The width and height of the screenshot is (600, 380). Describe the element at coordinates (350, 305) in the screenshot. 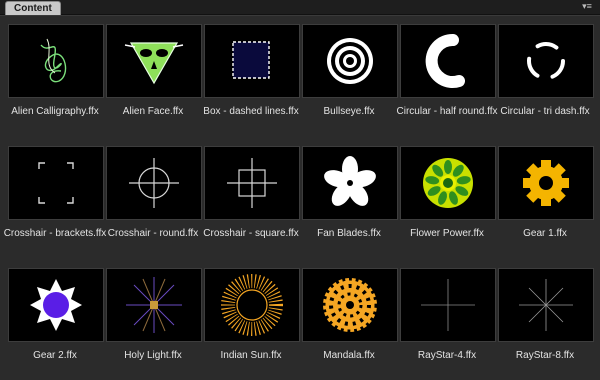

I see `mandala-thumbnail` at that location.